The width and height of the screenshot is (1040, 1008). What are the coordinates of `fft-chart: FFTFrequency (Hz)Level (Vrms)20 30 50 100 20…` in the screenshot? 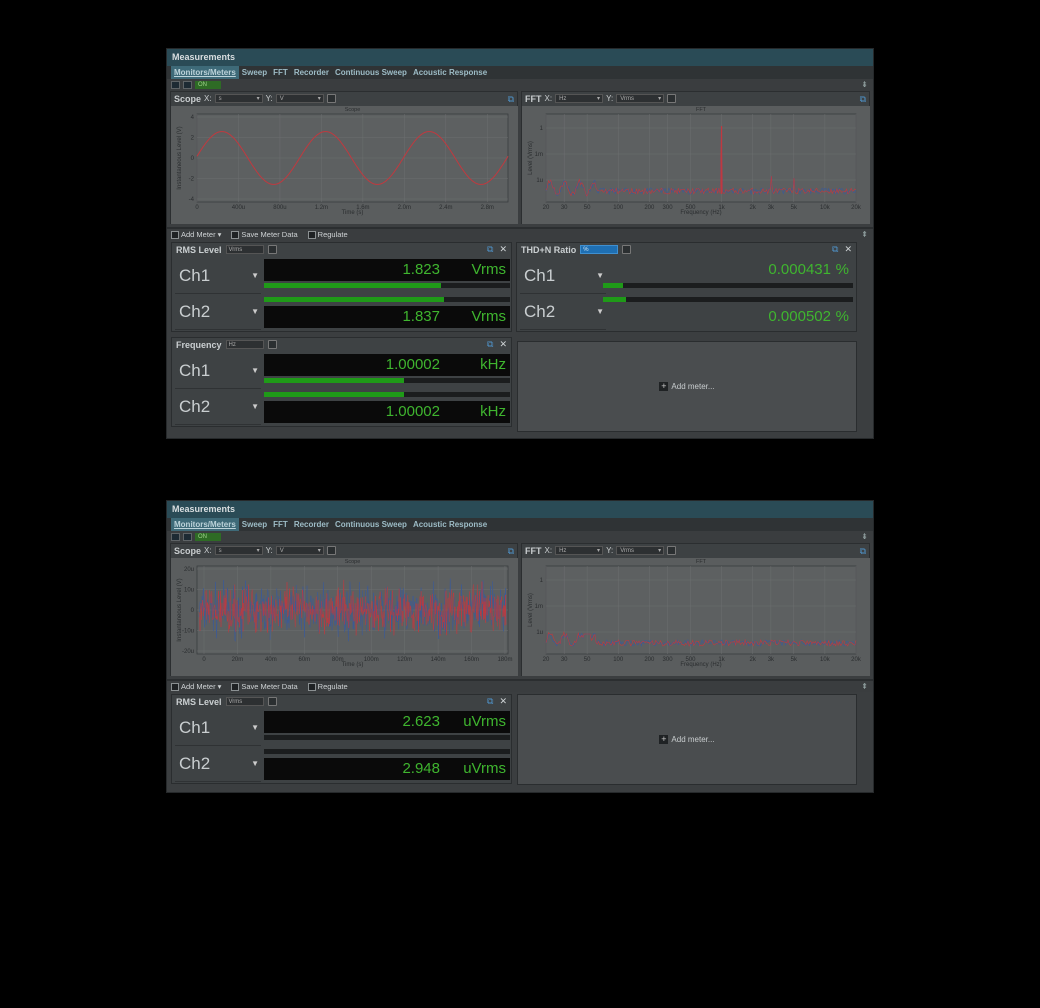 It's located at (696, 165).